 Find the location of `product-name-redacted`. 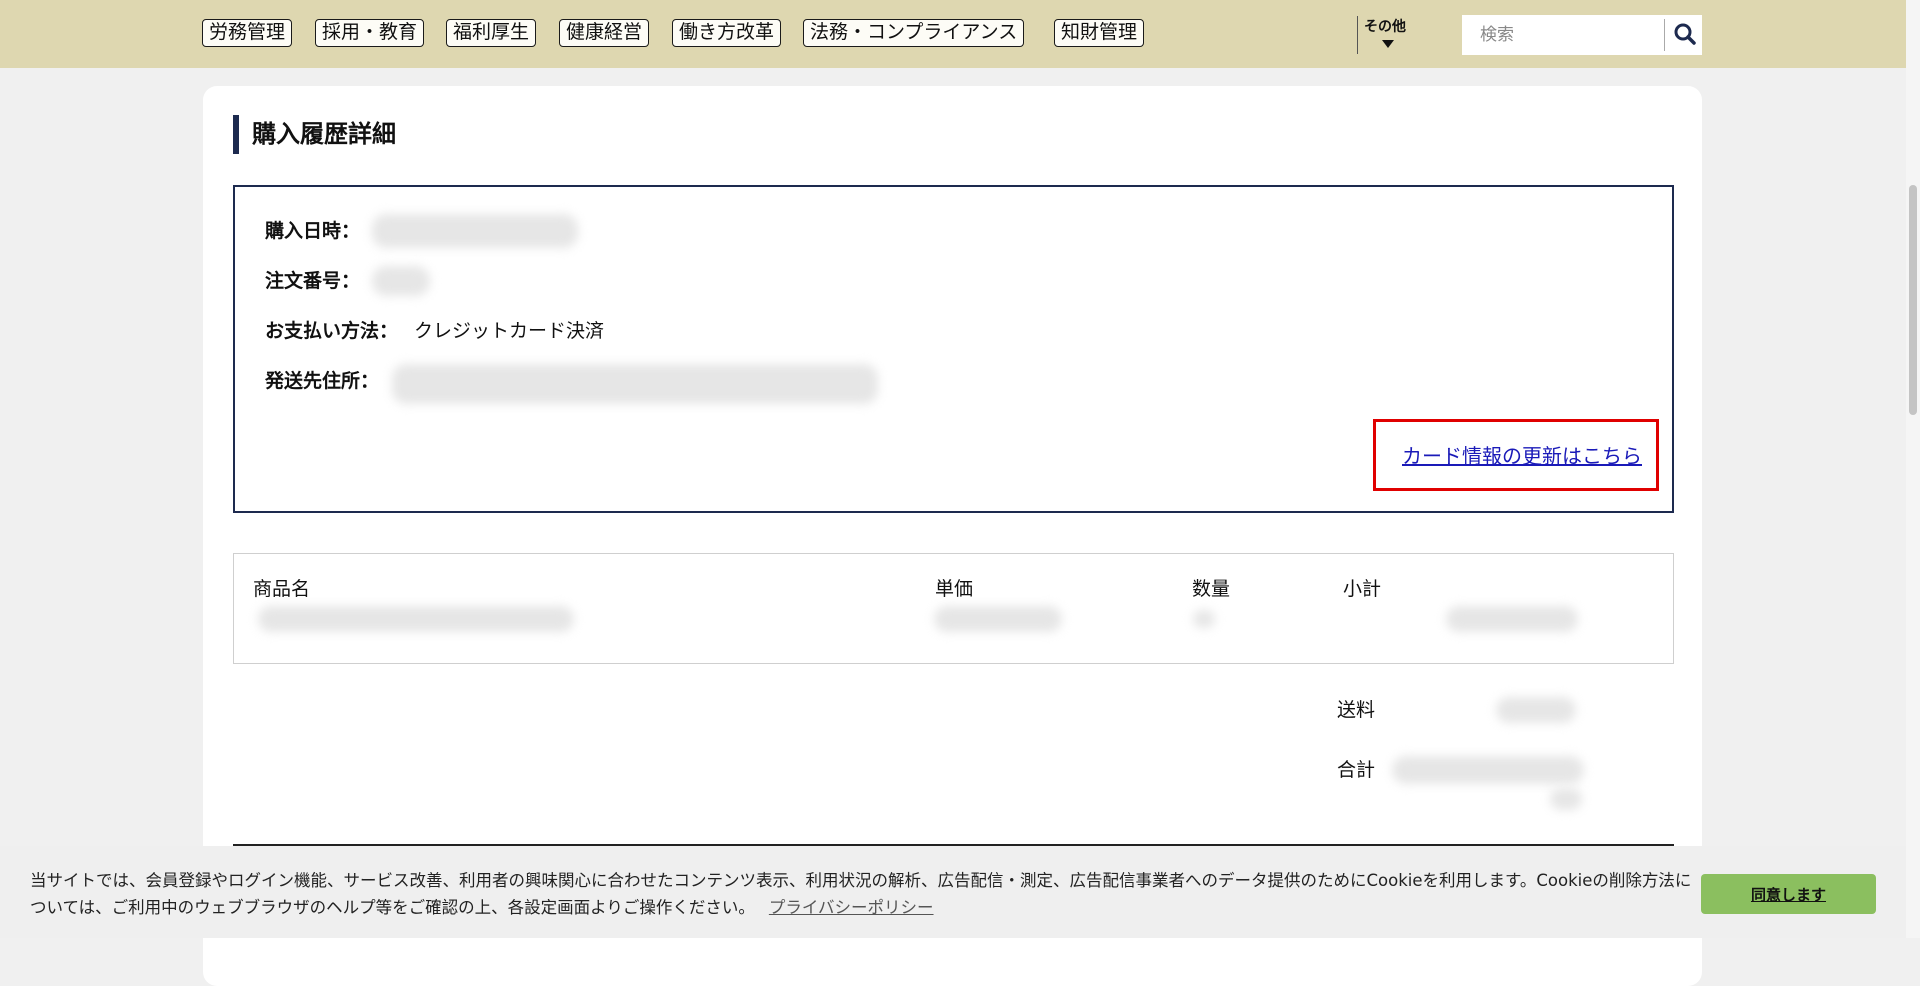

product-name-redacted is located at coordinates (416, 619).